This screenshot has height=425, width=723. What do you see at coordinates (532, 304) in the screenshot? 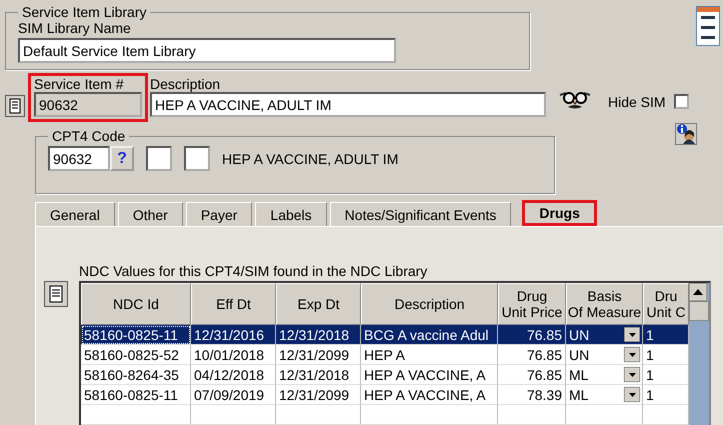
I see `column-header: Drug Unit Price` at bounding box center [532, 304].